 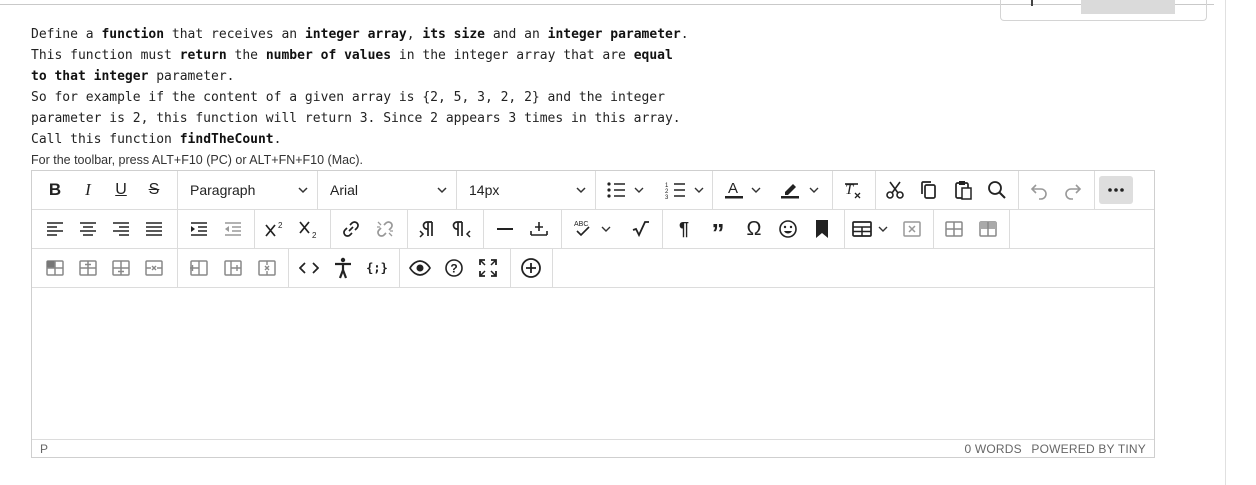 I want to click on table-column-insert-icon, so click(x=121, y=268).